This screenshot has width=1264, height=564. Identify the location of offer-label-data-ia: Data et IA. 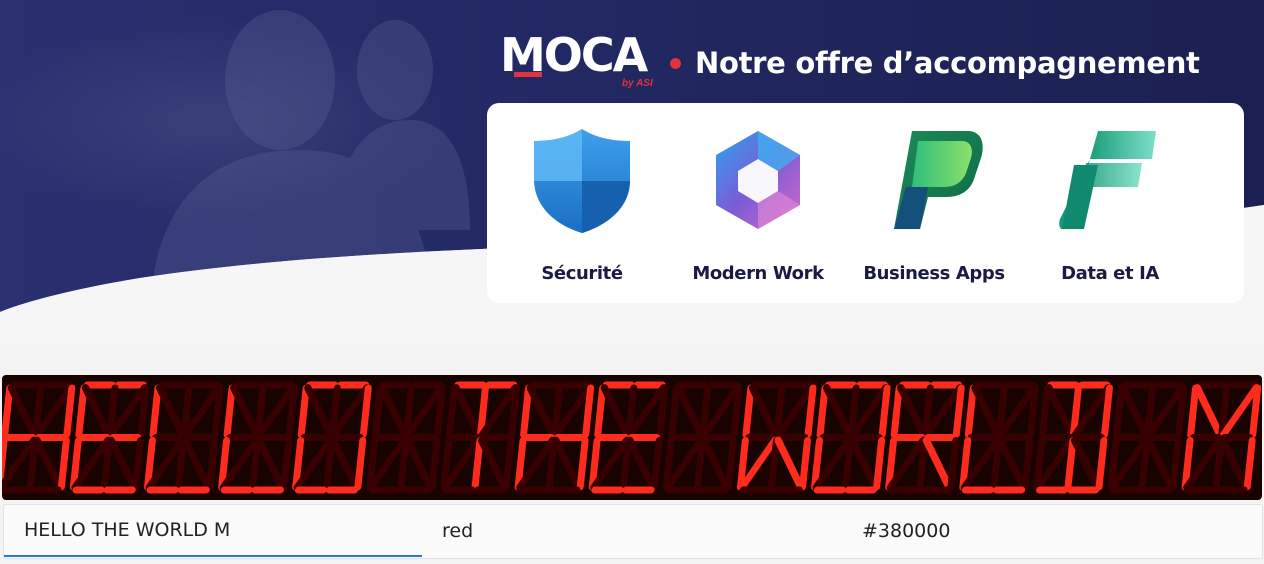
(1110, 273).